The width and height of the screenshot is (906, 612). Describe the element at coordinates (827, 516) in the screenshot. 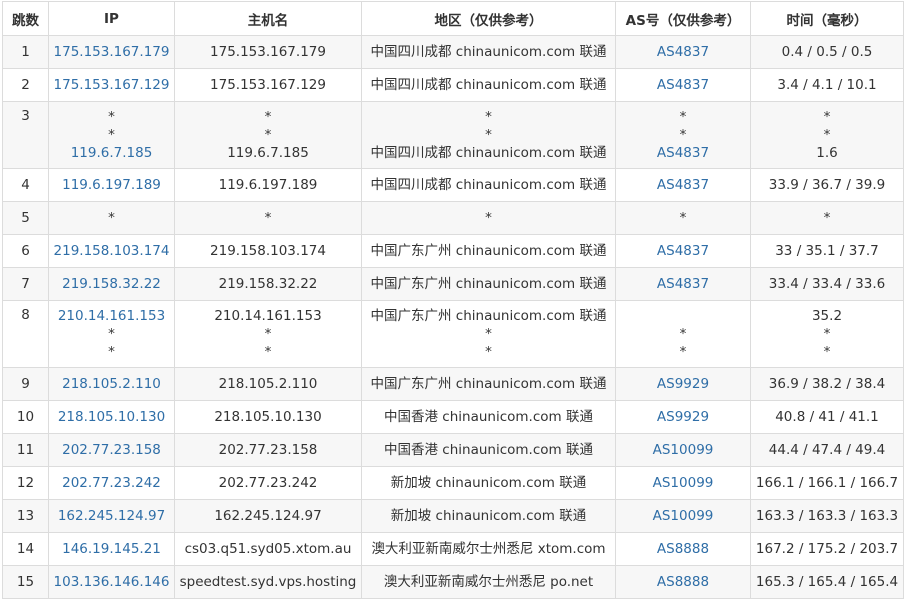

I see `time-text: 163.3 / 163.3 / 163.3` at that location.